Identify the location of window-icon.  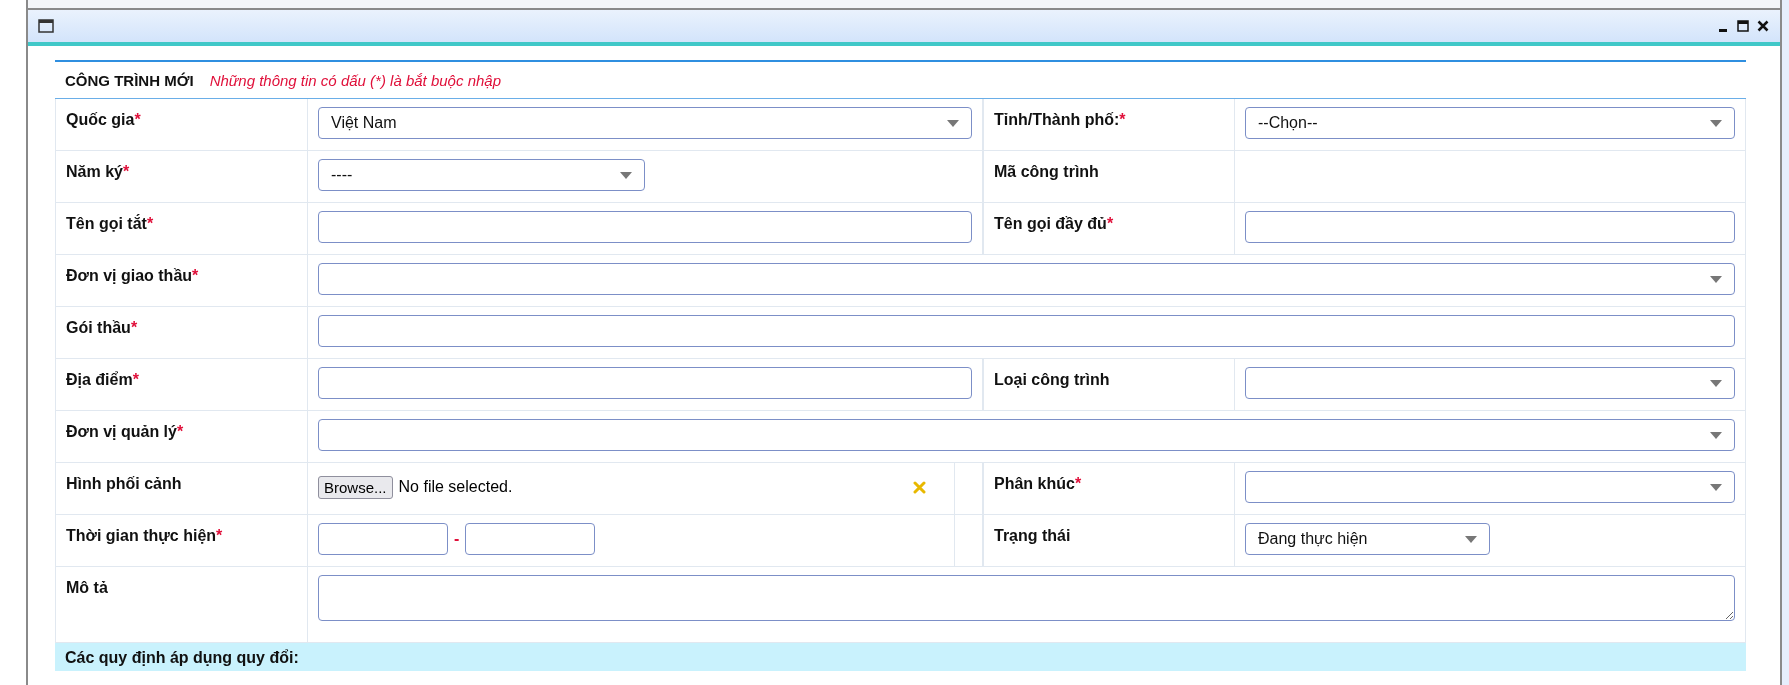
(46, 26).